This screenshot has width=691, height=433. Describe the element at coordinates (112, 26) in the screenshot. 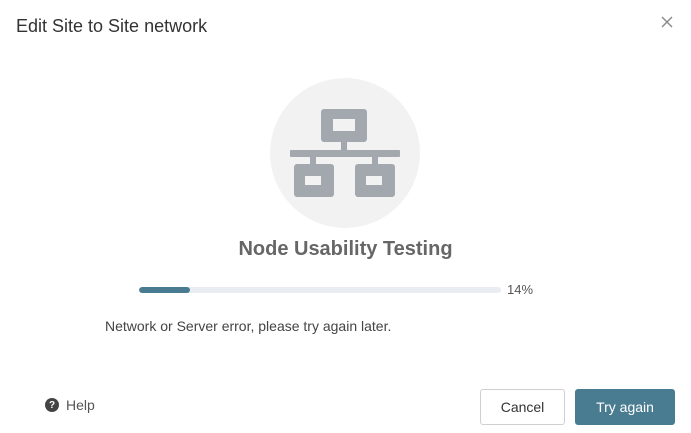

I see `dialog-title: Edit Site to Site network` at that location.